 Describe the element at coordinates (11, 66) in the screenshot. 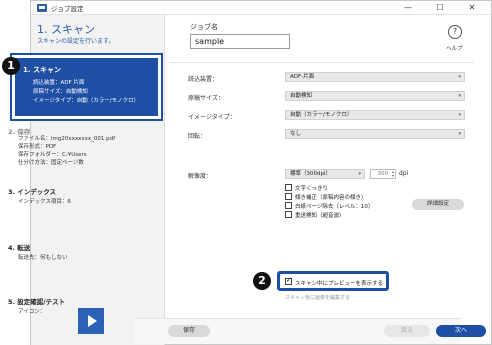

I see `callout-marker-1: 1` at that location.